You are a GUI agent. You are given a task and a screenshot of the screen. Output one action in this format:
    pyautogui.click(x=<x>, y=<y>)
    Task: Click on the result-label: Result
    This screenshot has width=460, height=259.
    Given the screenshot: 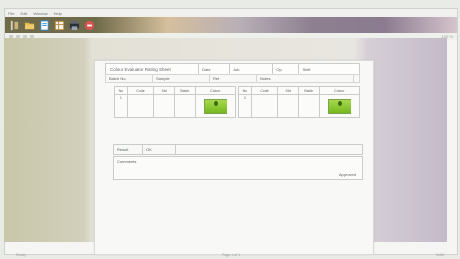 What is the action you would take?
    pyautogui.click(x=128, y=149)
    